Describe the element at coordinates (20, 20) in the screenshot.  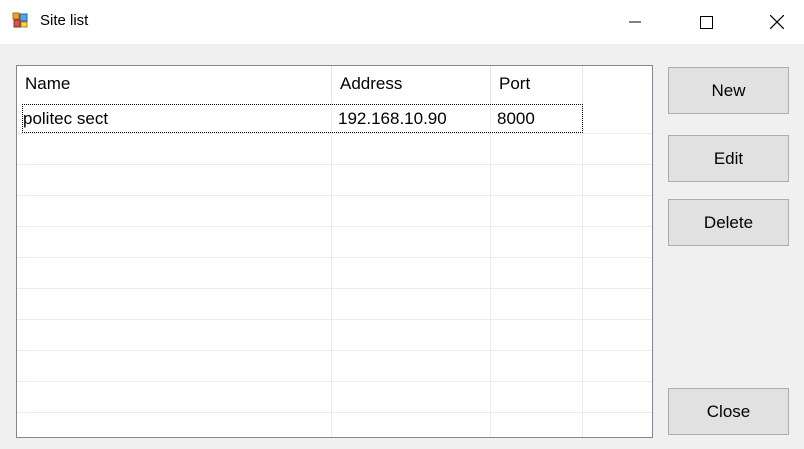
I see `app-icon` at that location.